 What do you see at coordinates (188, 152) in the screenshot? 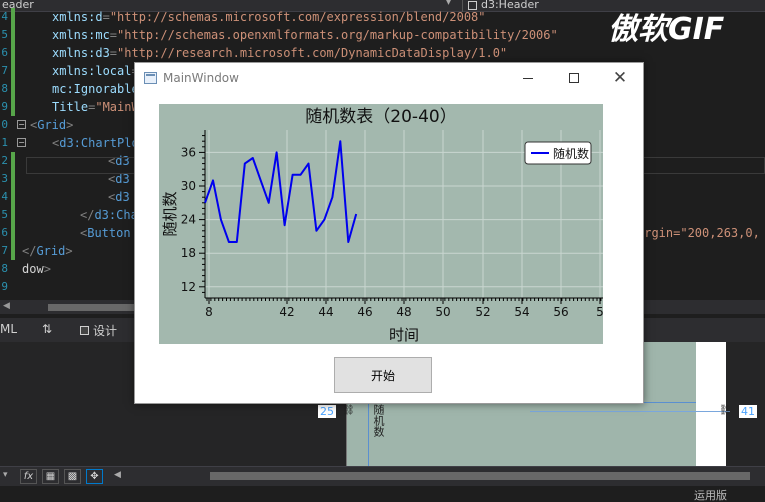
I see `y-tick-label: 36` at bounding box center [188, 152].